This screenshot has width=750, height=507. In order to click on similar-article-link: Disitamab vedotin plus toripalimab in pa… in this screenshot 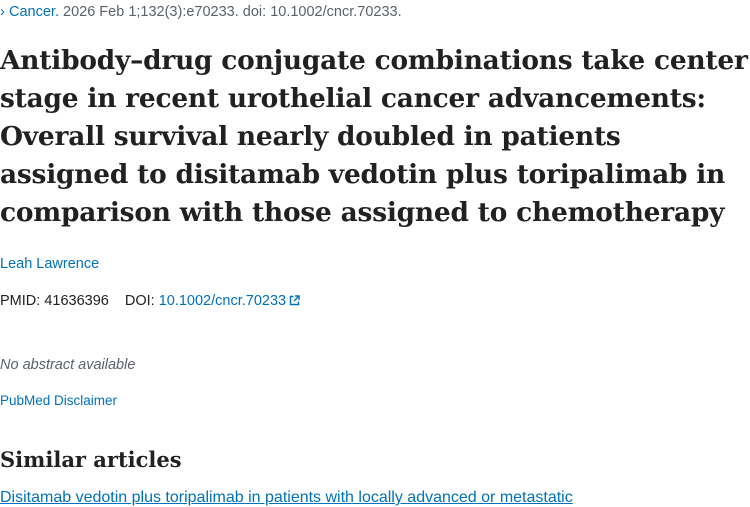, I will do `click(286, 498)`.